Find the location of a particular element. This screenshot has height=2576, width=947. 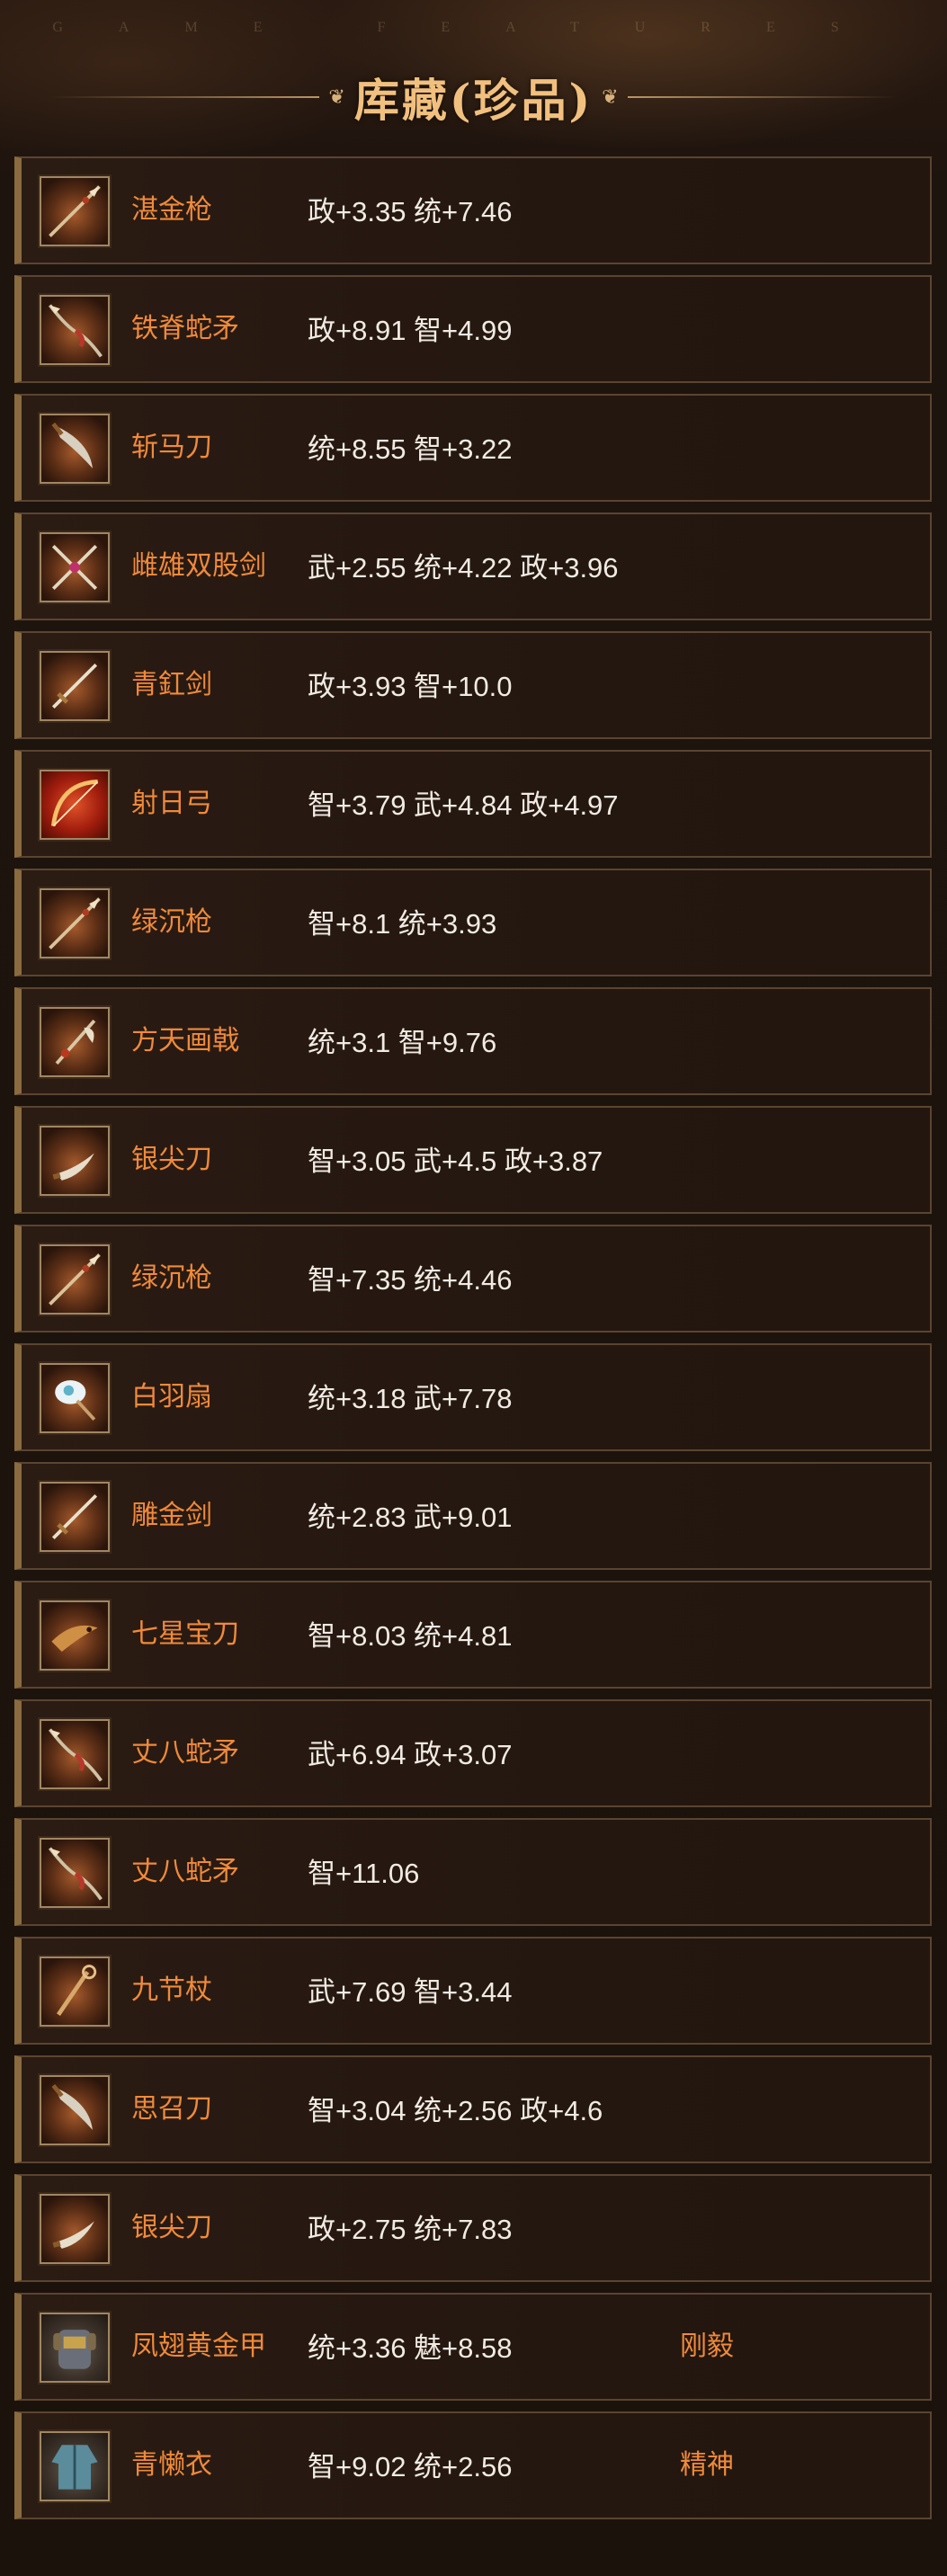

treasure-row: 青釭剑 政+3.93 智+10.0 is located at coordinates (473, 685).